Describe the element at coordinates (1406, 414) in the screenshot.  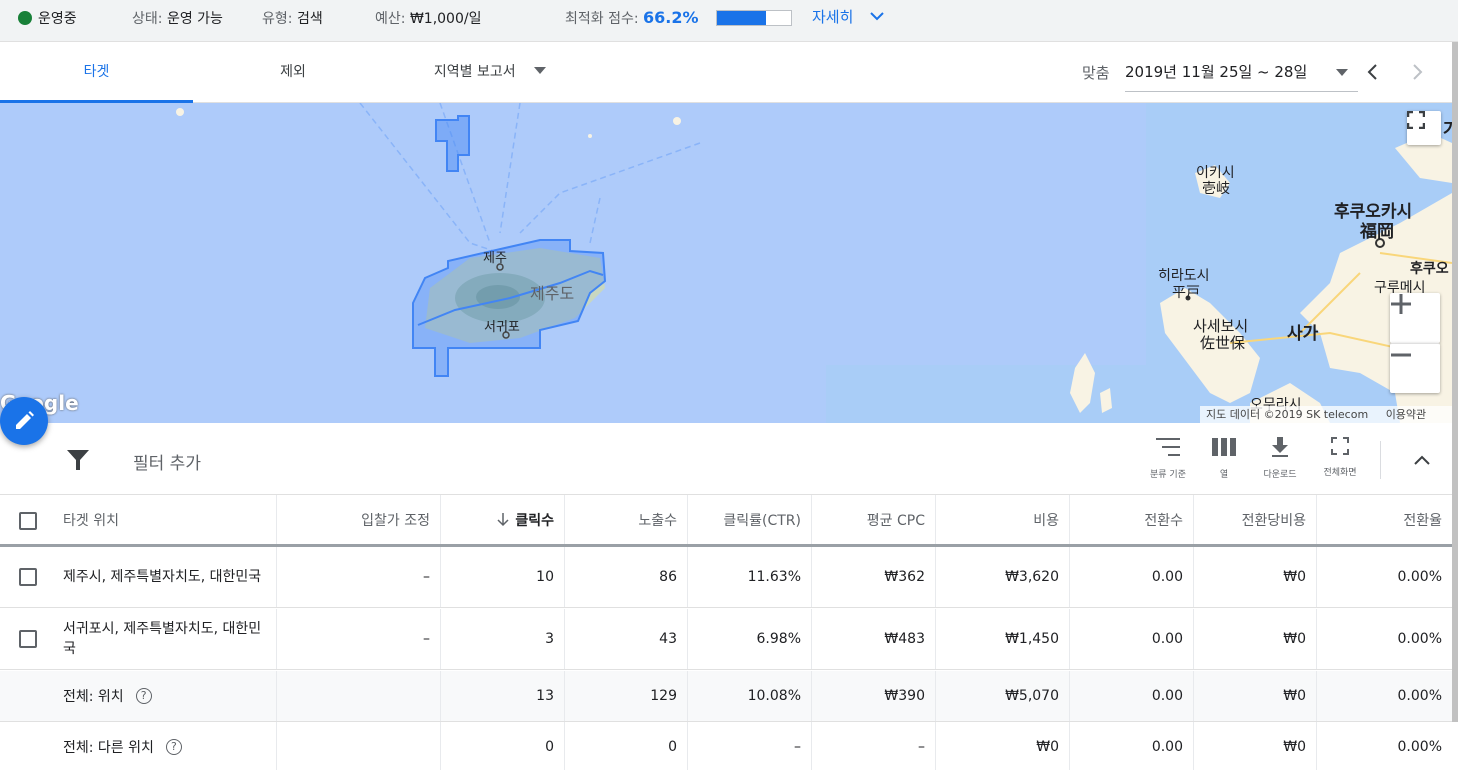
I see `map-terms-link: 이용약관` at that location.